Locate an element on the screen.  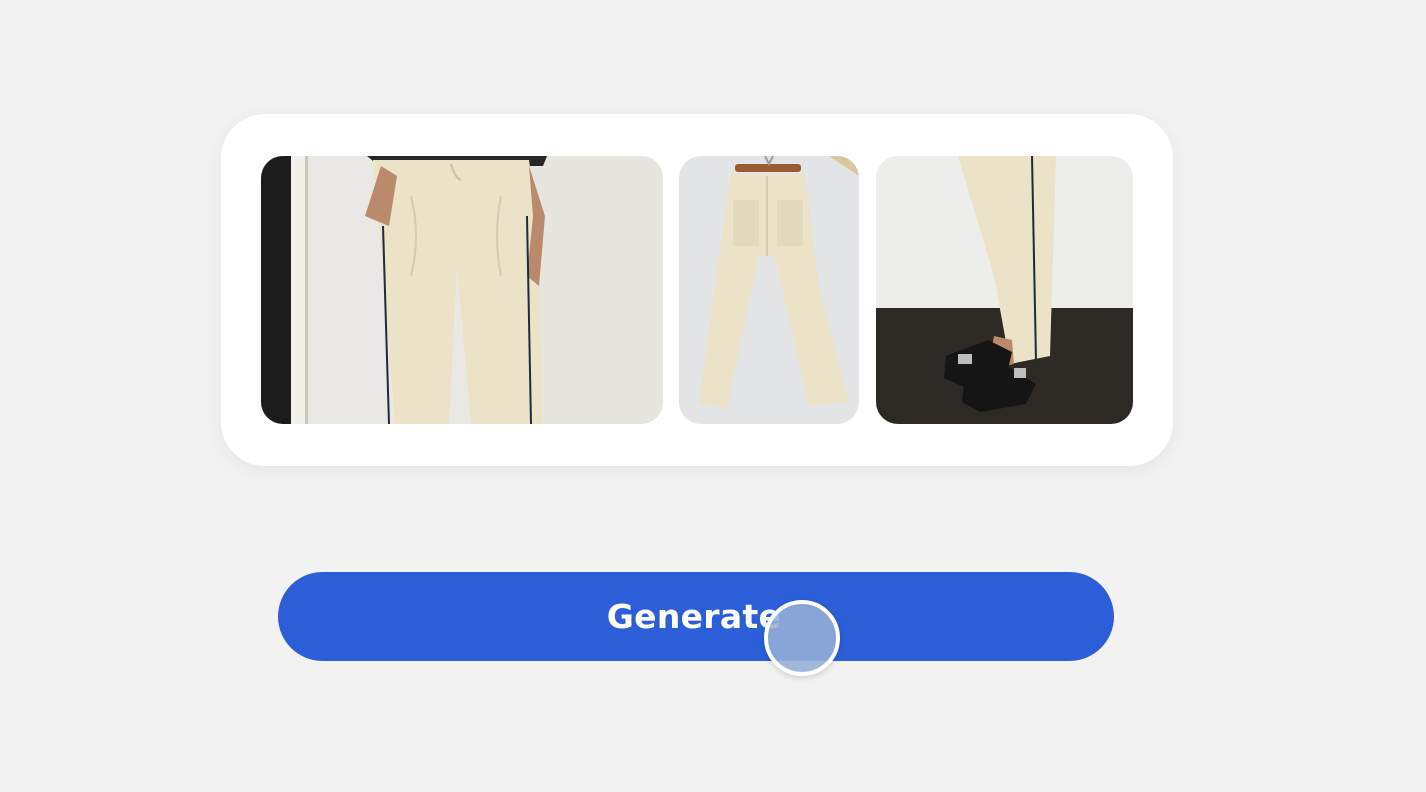
product-photo-hanger is located at coordinates (769, 290).